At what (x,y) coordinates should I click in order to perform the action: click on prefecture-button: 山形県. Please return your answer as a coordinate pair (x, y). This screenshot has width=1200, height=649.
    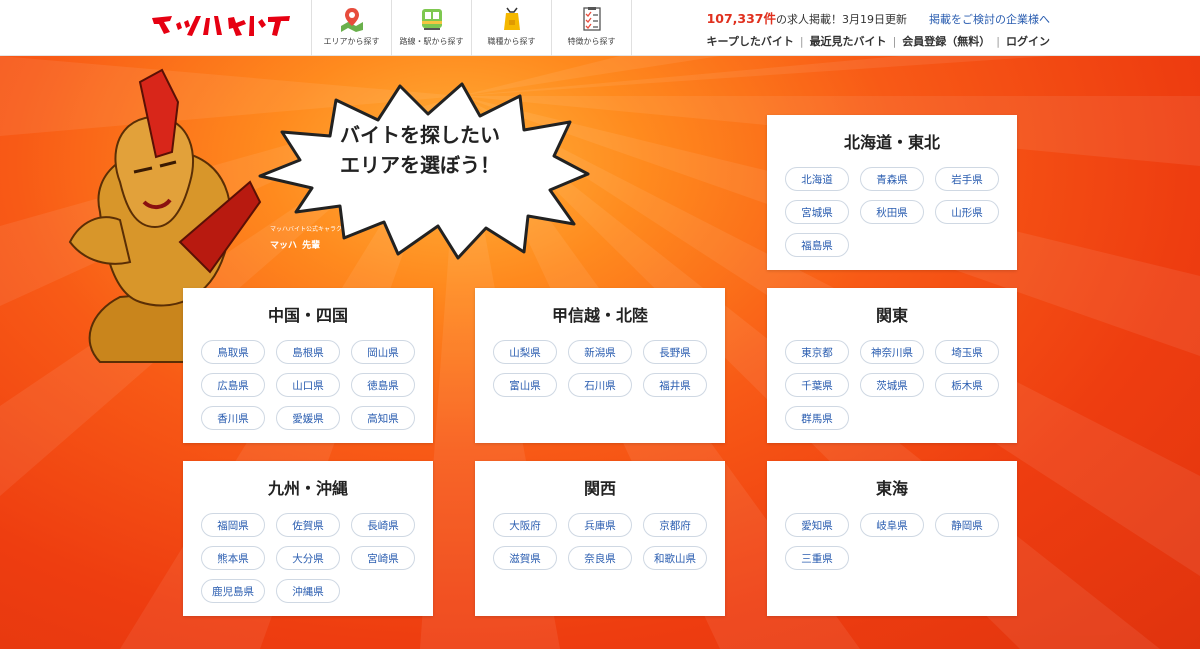
    Looking at the image, I should click on (967, 212).